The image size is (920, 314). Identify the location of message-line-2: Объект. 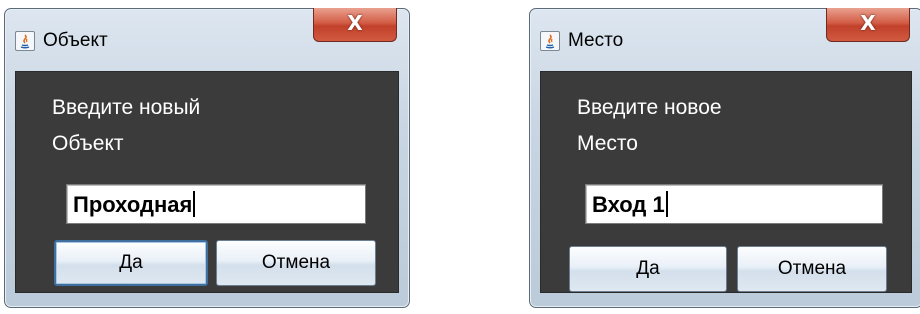
(88, 143).